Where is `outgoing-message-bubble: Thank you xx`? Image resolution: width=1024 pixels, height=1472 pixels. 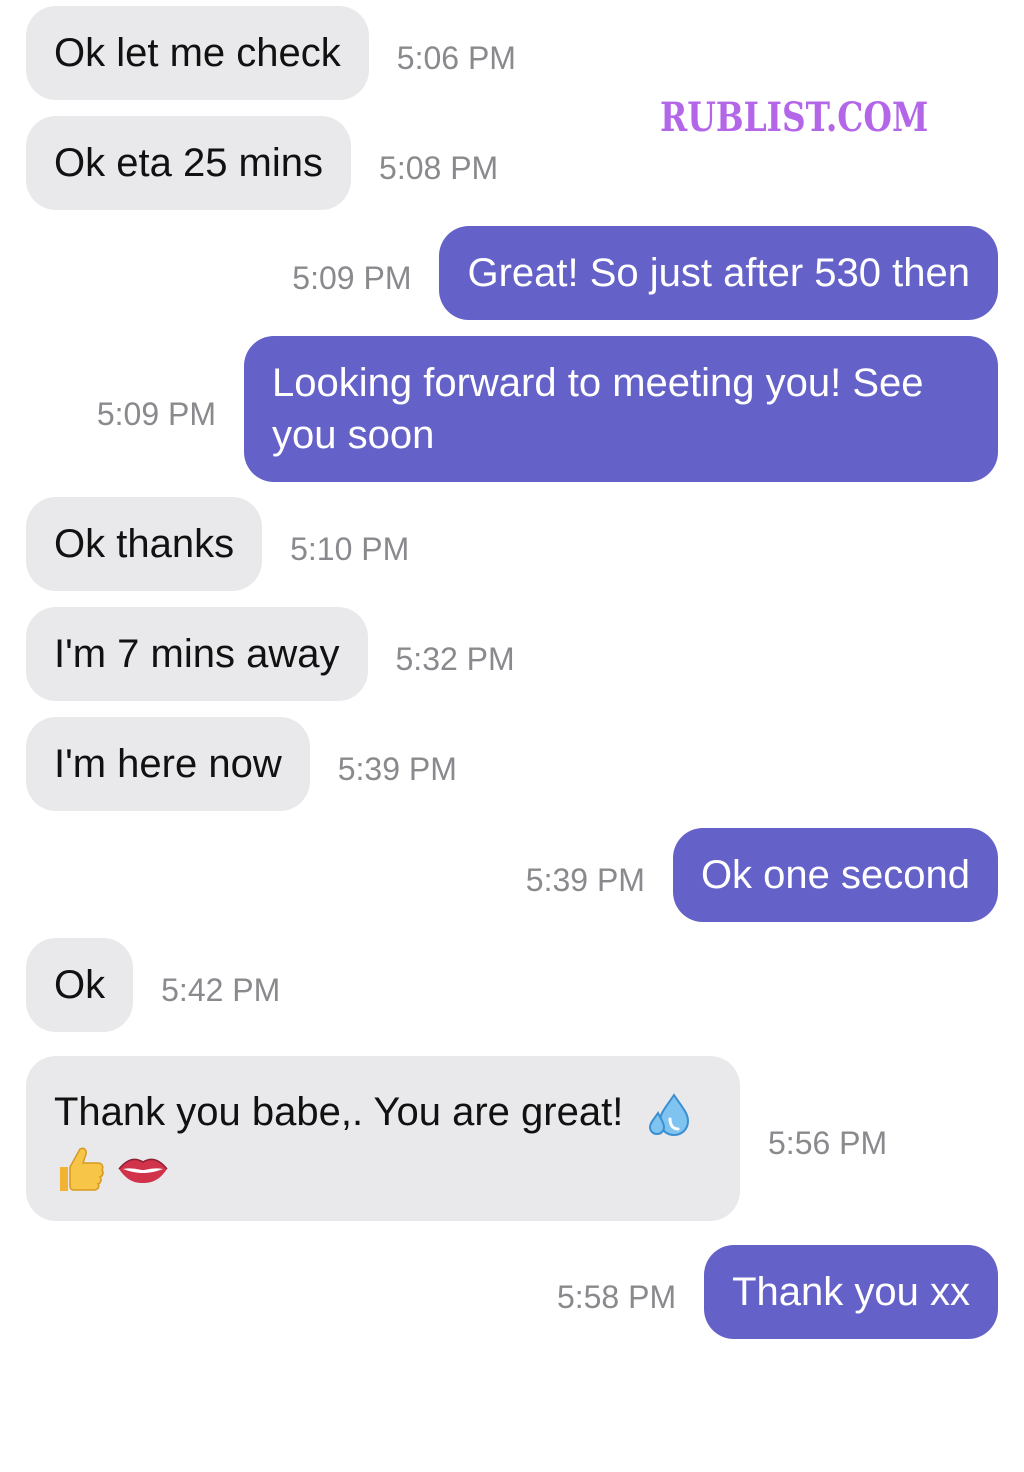 outgoing-message-bubble: Thank you xx is located at coordinates (851, 1292).